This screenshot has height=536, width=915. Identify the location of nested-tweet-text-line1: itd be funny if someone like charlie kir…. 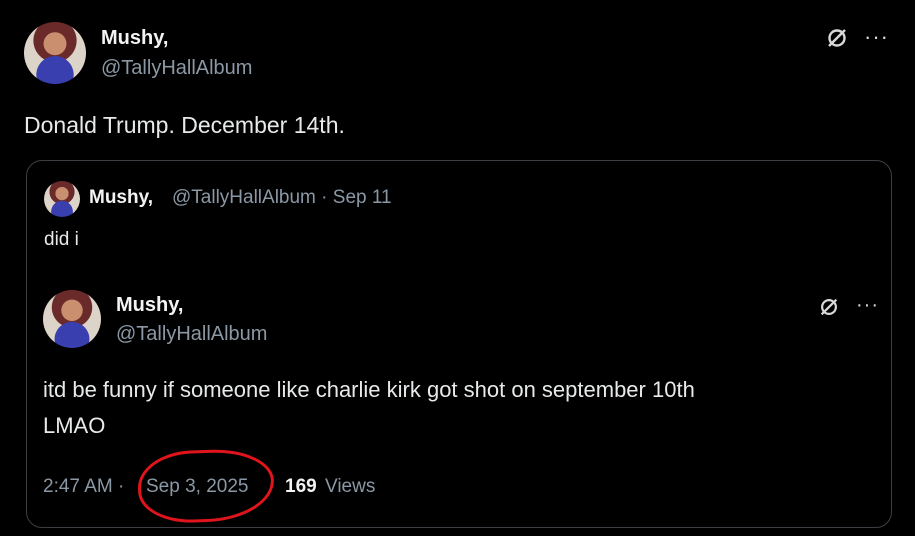
(369, 389).